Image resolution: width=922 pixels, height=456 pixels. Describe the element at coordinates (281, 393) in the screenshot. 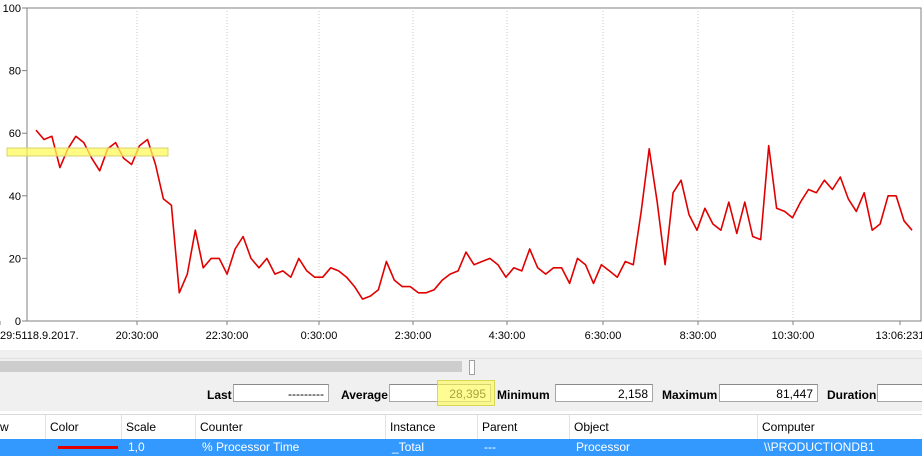

I see `last-value: ---------` at that location.